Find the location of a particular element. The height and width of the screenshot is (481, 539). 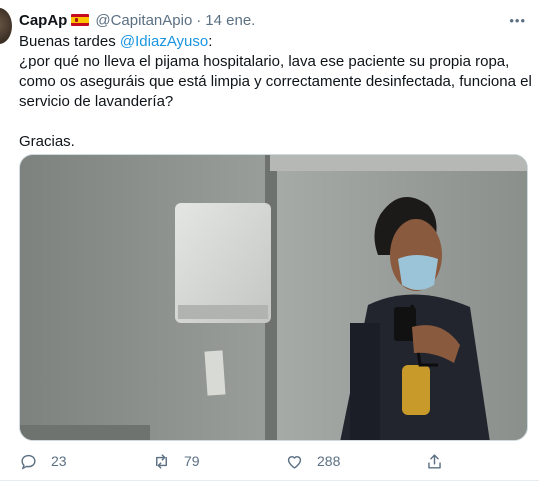

retweet-count: 79 is located at coordinates (192, 461).